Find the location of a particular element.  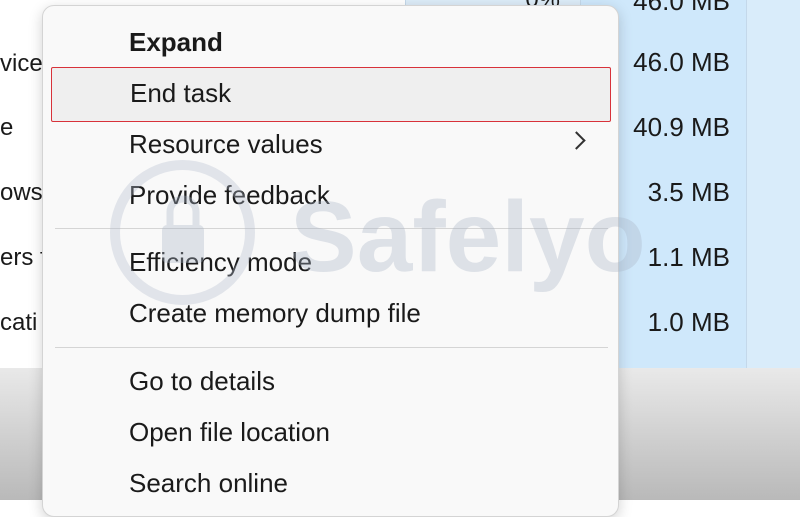

menu-item-go-to-details: Go to details is located at coordinates (331, 381).